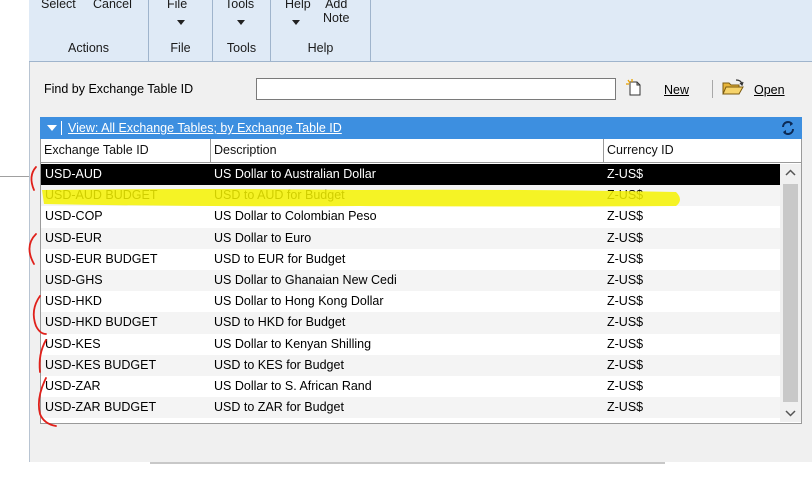 This screenshot has height=482, width=812. Describe the element at coordinates (89, 31) in the screenshot. I see `ribbon-group-actions: Select Cancel Actions` at that location.